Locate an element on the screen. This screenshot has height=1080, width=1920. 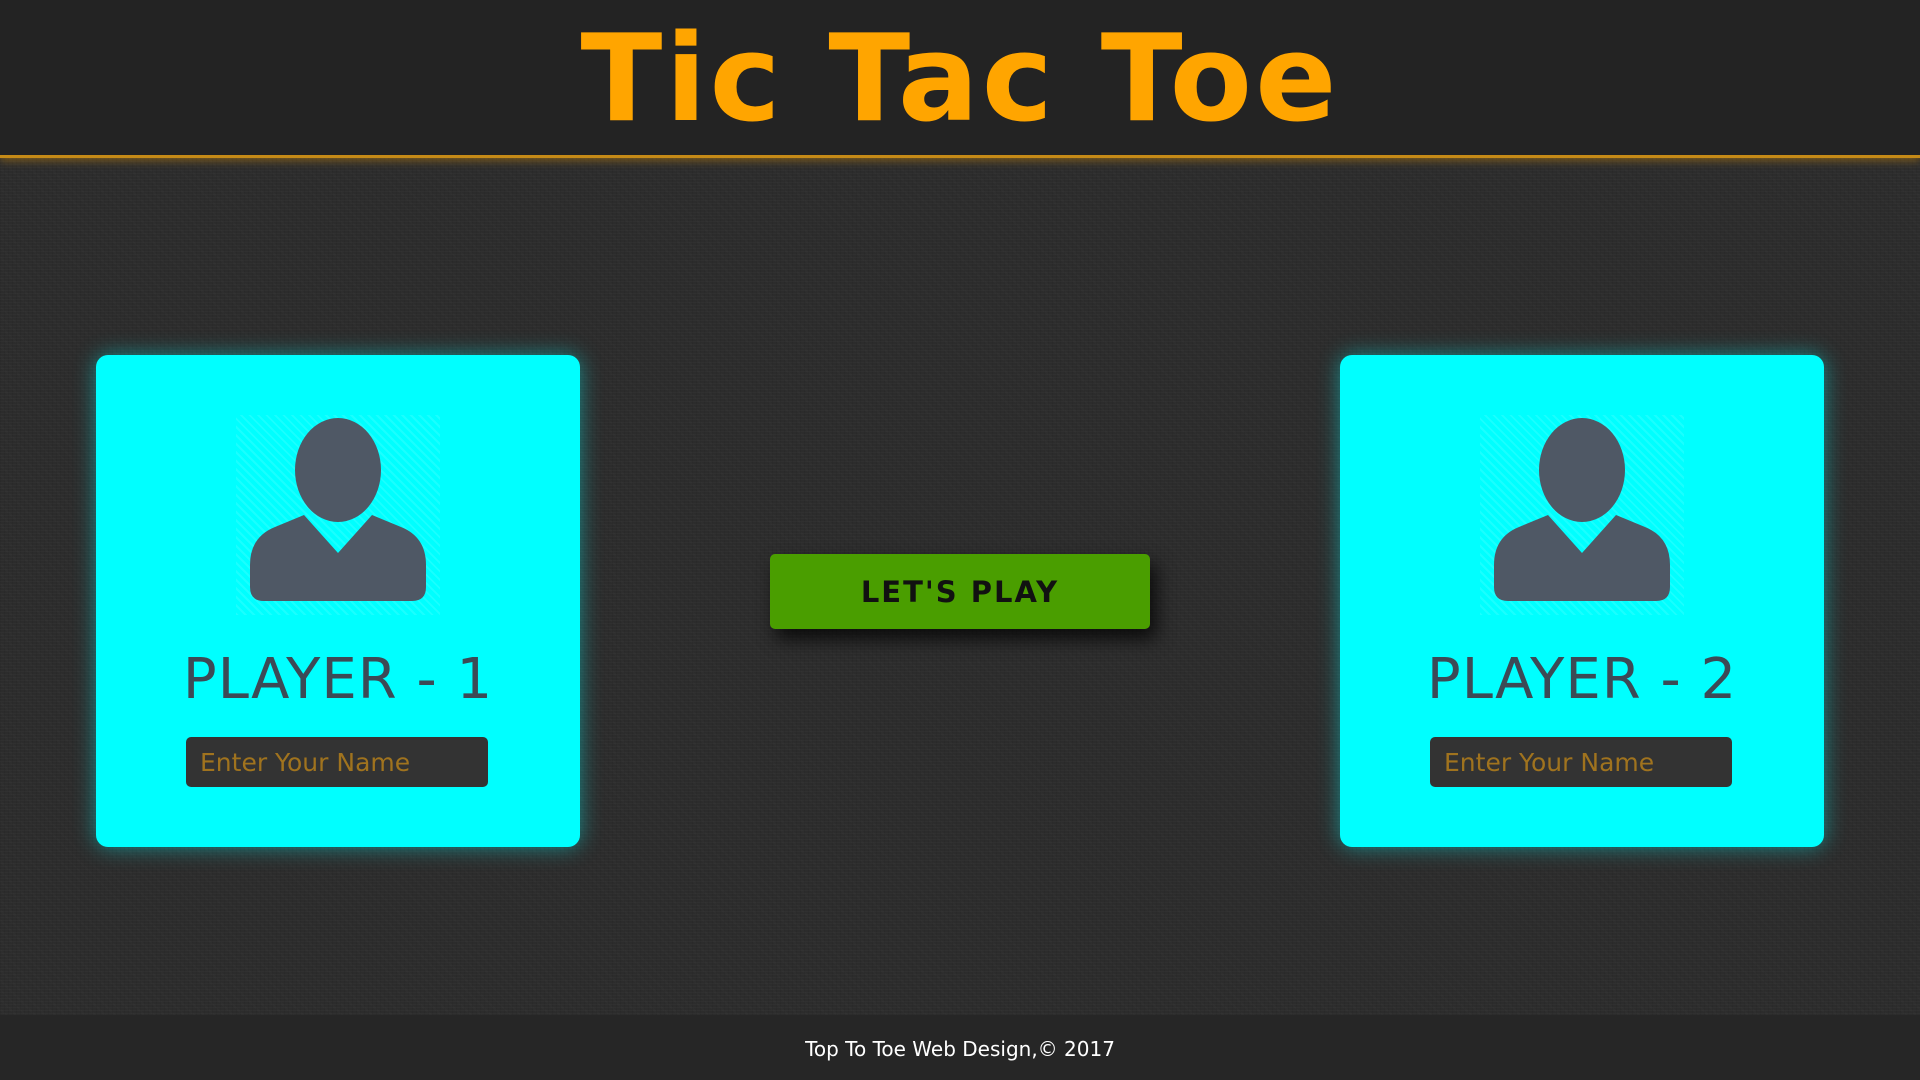
player-1-name-input is located at coordinates (337, 762).